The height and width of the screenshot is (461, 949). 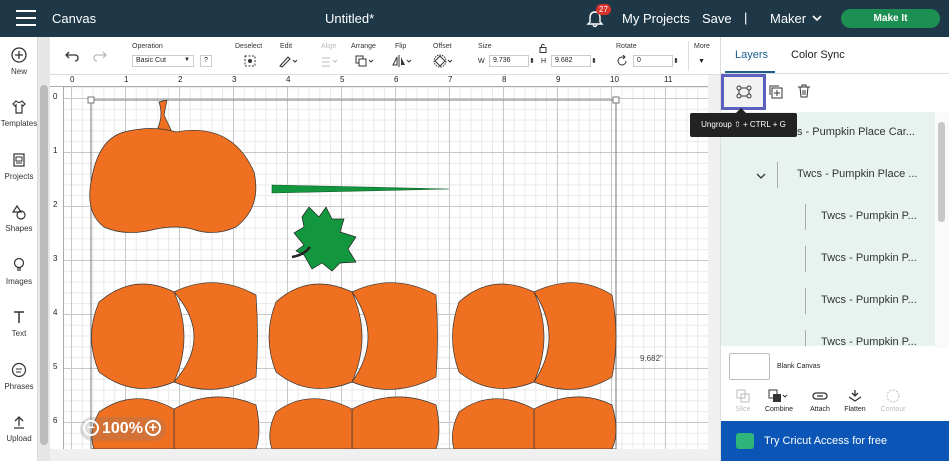 What do you see at coordinates (349, 18) in the screenshot?
I see `document-title: Untitled*` at bounding box center [349, 18].